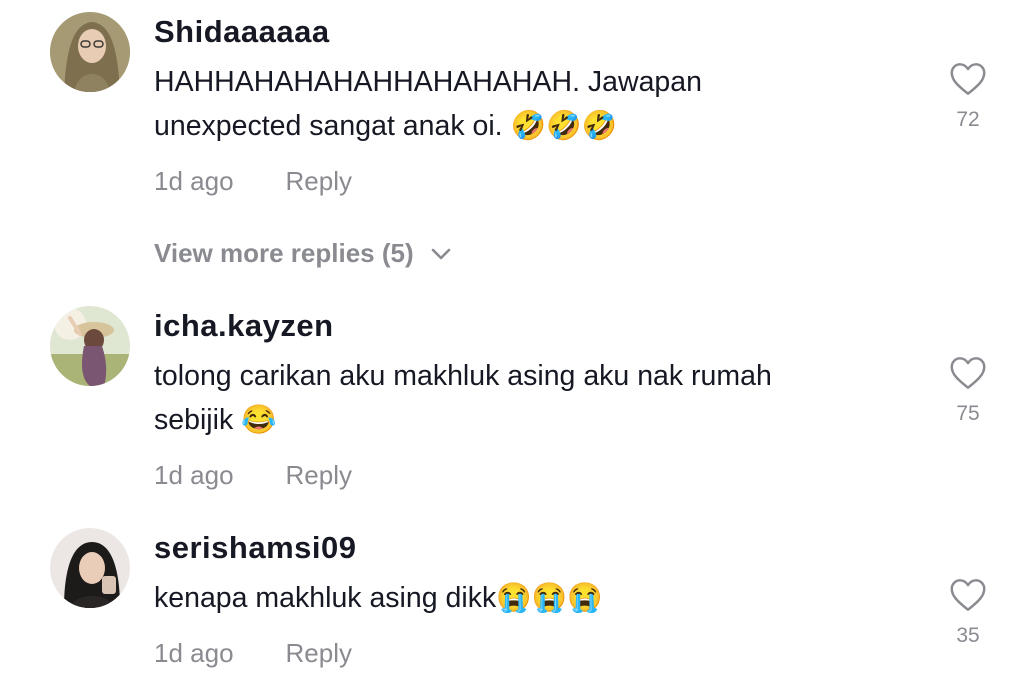  What do you see at coordinates (255, 548) in the screenshot?
I see `comment-username: serishamsi09` at bounding box center [255, 548].